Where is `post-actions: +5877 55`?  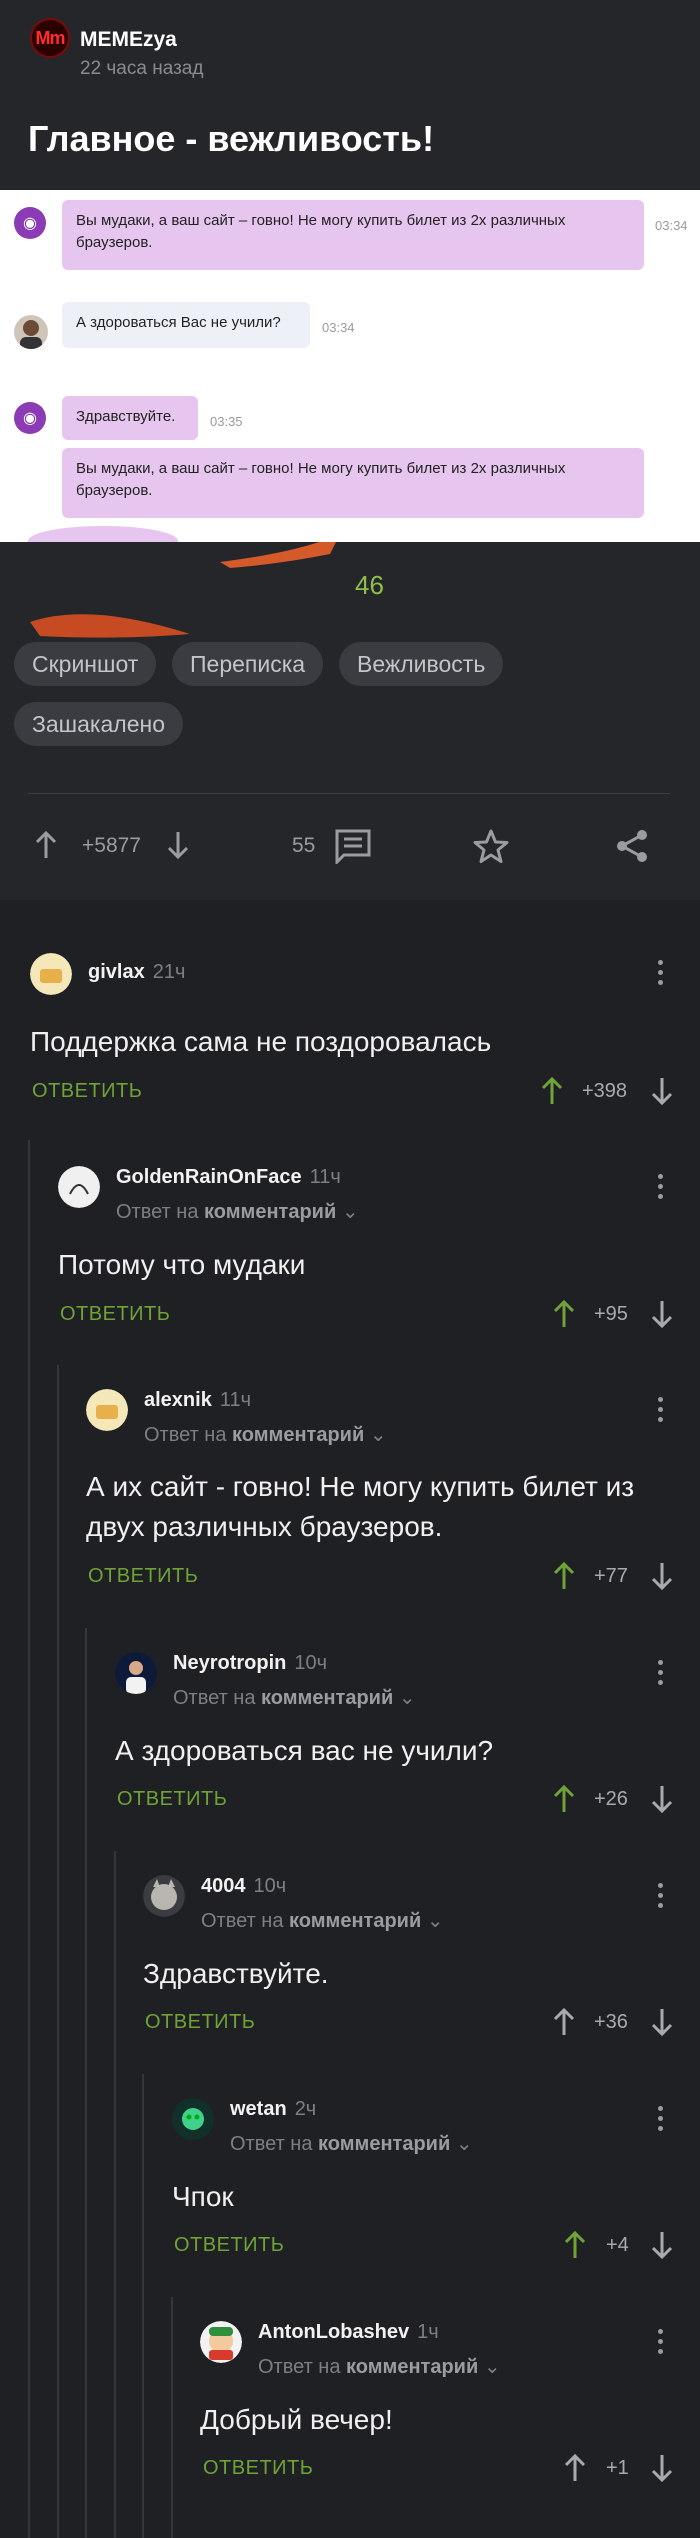
post-actions: +5877 55 is located at coordinates (350, 850).